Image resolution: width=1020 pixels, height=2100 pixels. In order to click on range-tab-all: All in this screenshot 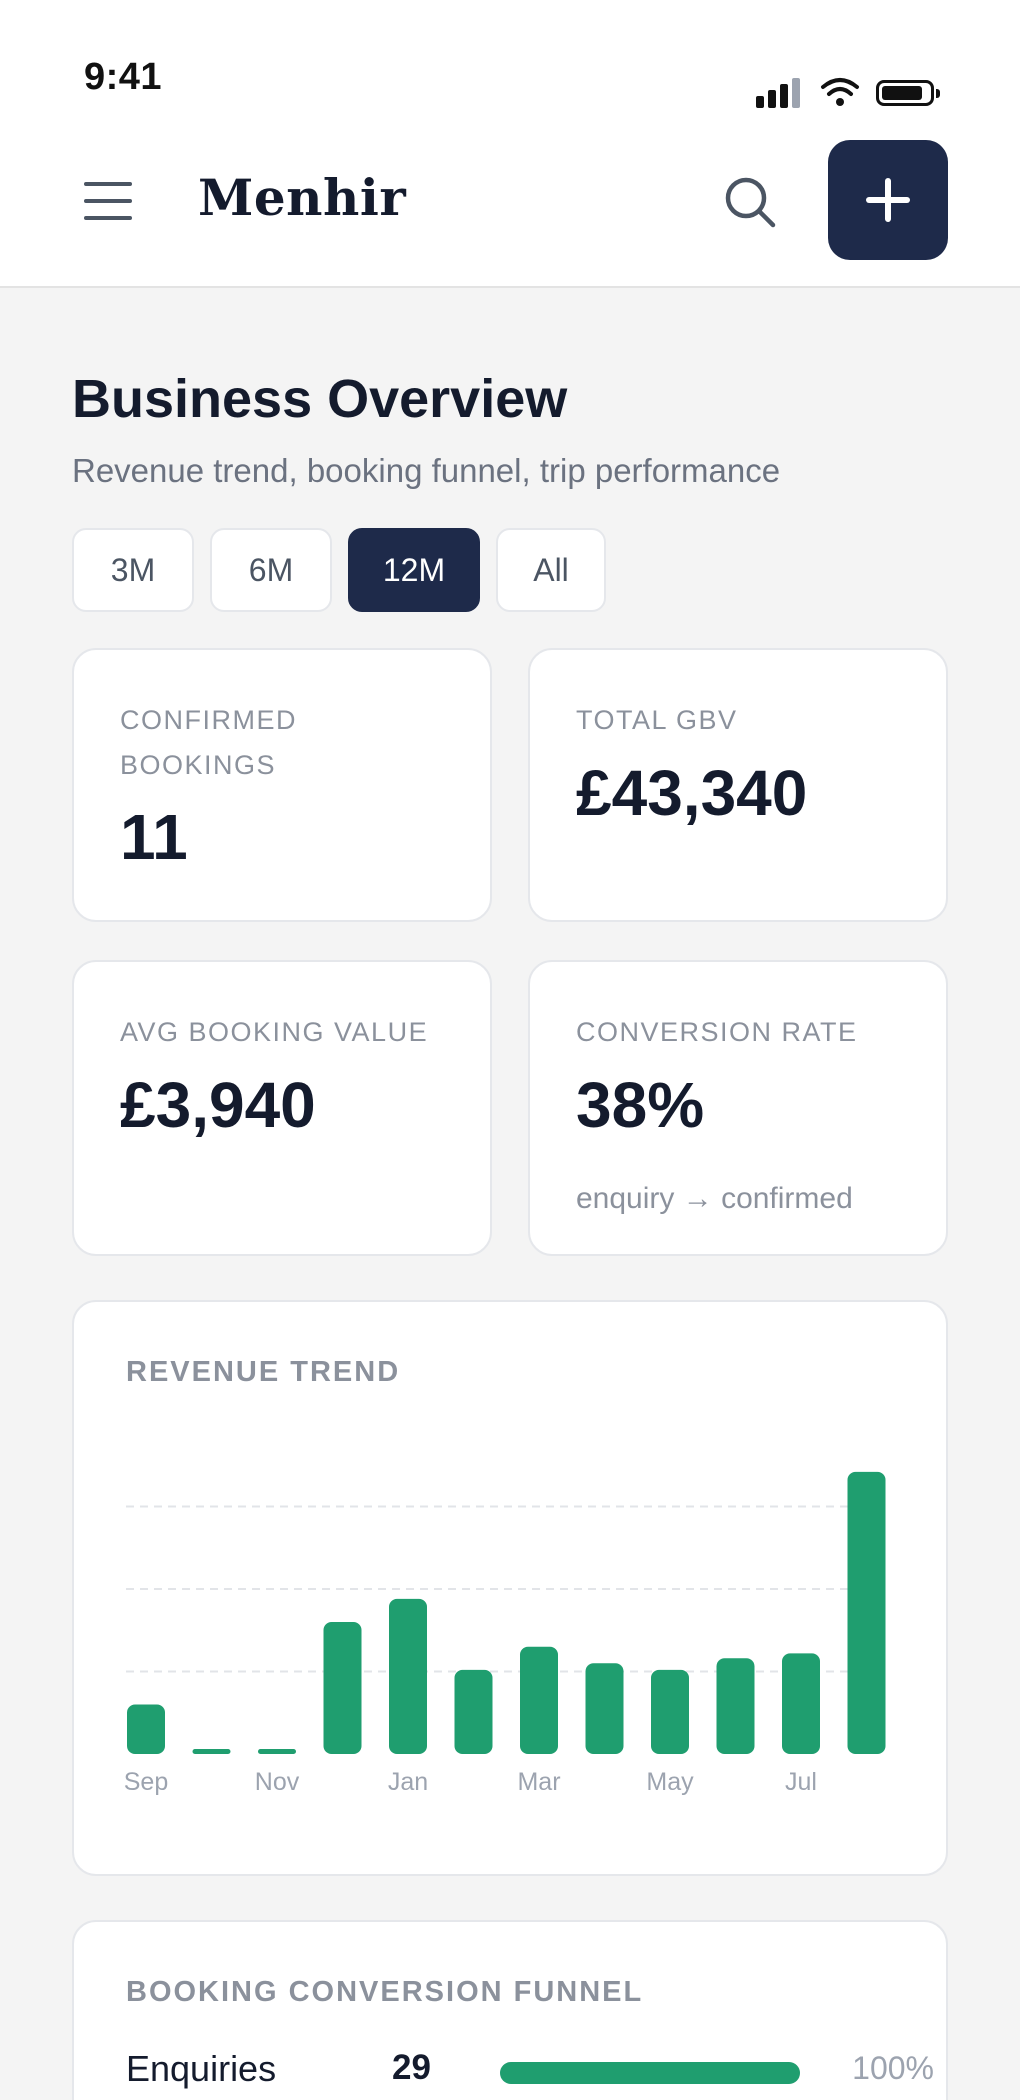, I will do `click(551, 570)`.